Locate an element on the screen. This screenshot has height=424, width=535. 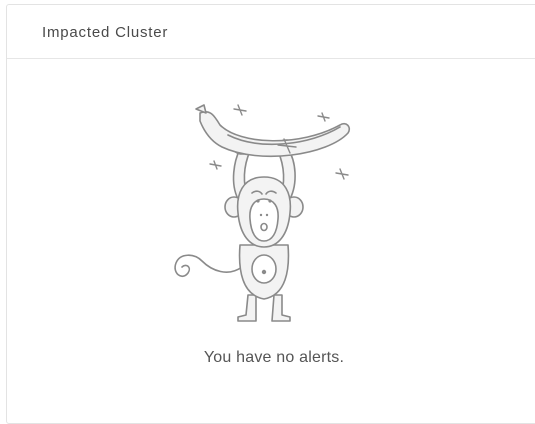
panel-title: Impacted Cluster is located at coordinates (105, 32).